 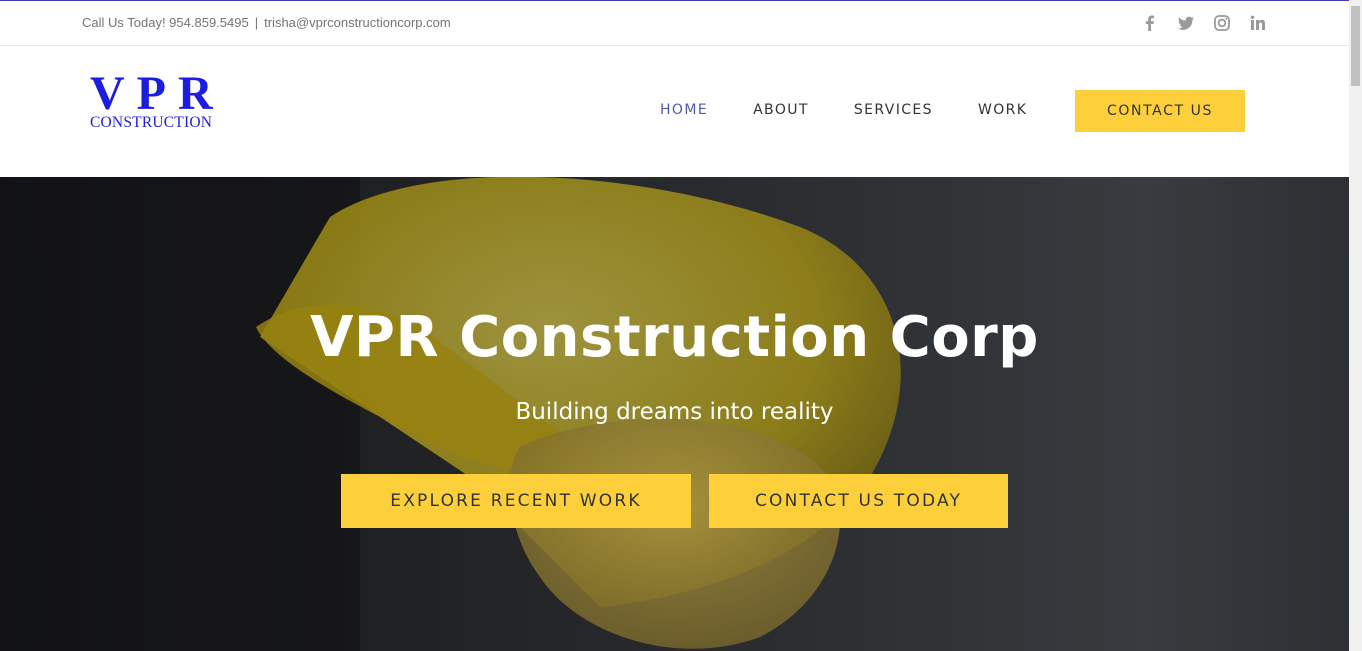 What do you see at coordinates (516, 501) in the screenshot?
I see `explore-recent-work-button: EXPLORE RECENT WORK` at bounding box center [516, 501].